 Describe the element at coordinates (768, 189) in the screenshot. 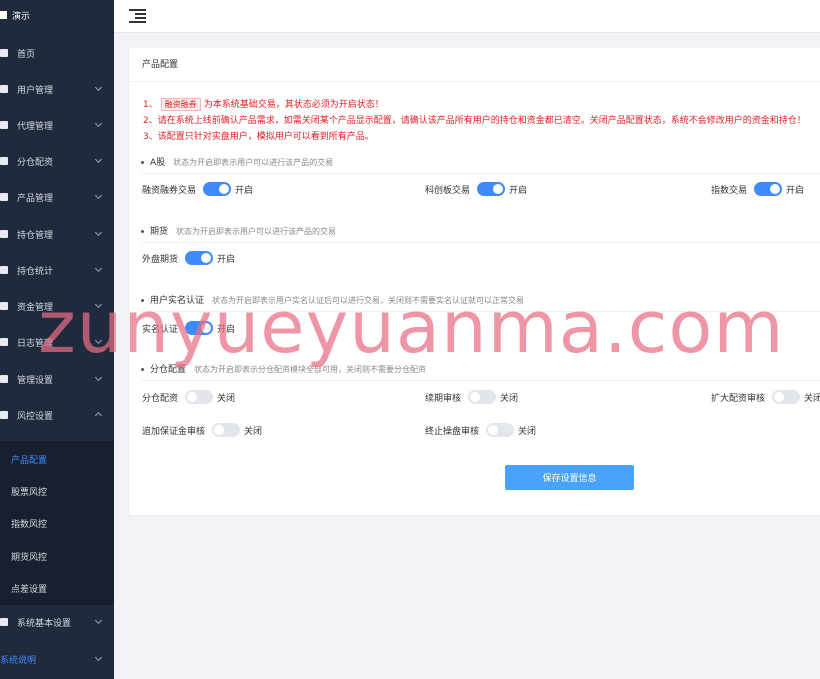

I see `index-trading-toggle` at that location.